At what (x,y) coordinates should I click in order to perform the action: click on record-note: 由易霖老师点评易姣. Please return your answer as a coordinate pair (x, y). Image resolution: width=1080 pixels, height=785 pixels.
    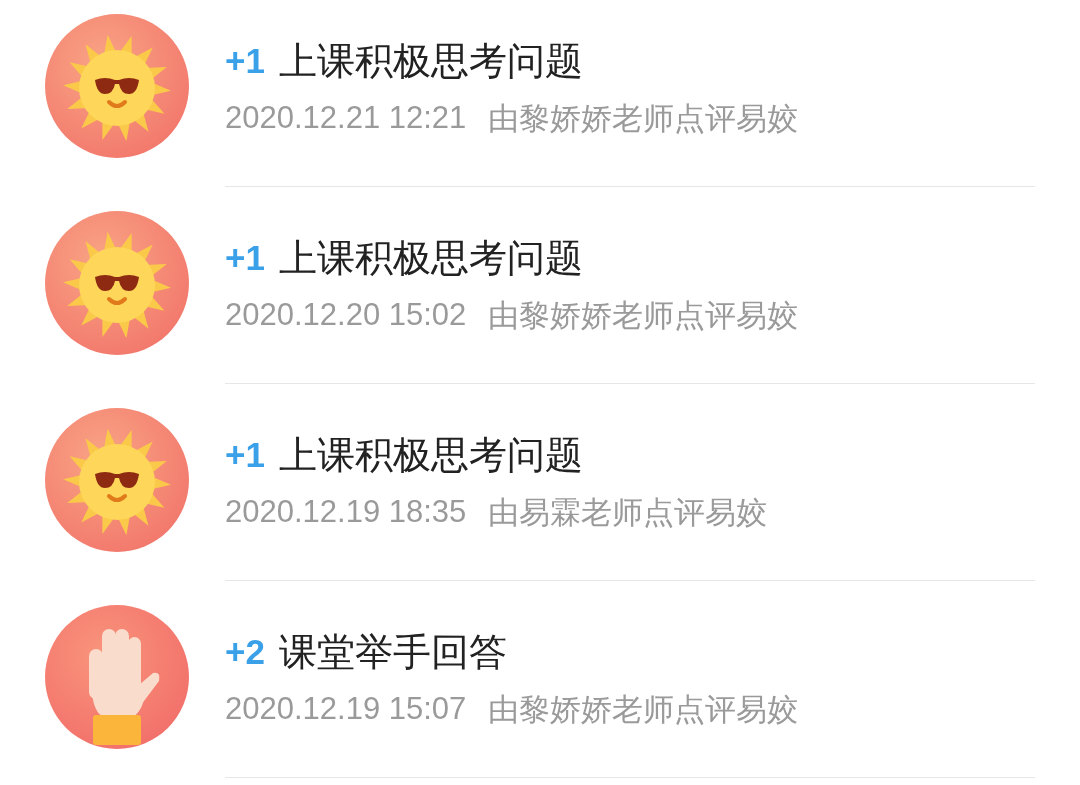
    Looking at the image, I should click on (628, 512).